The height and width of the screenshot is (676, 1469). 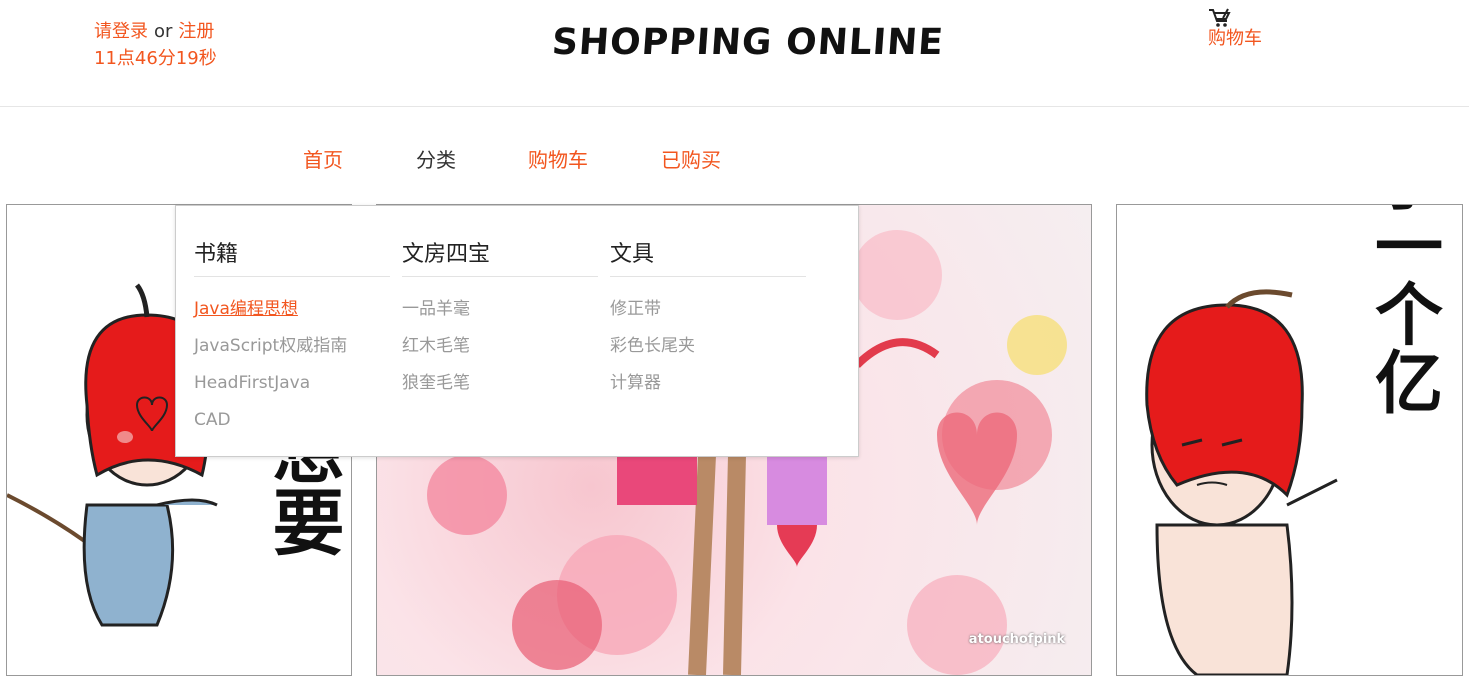 What do you see at coordinates (292, 383) in the screenshot?
I see `category-item: HeadFirstJava` at bounding box center [292, 383].